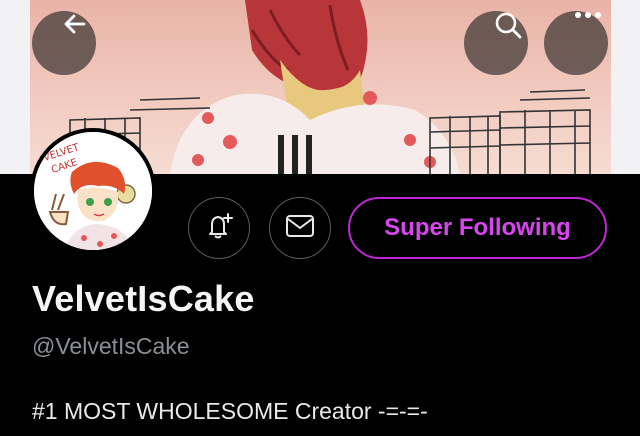 Image resolution: width=640 pixels, height=436 pixels. I want to click on back-button, so click(64, 43).